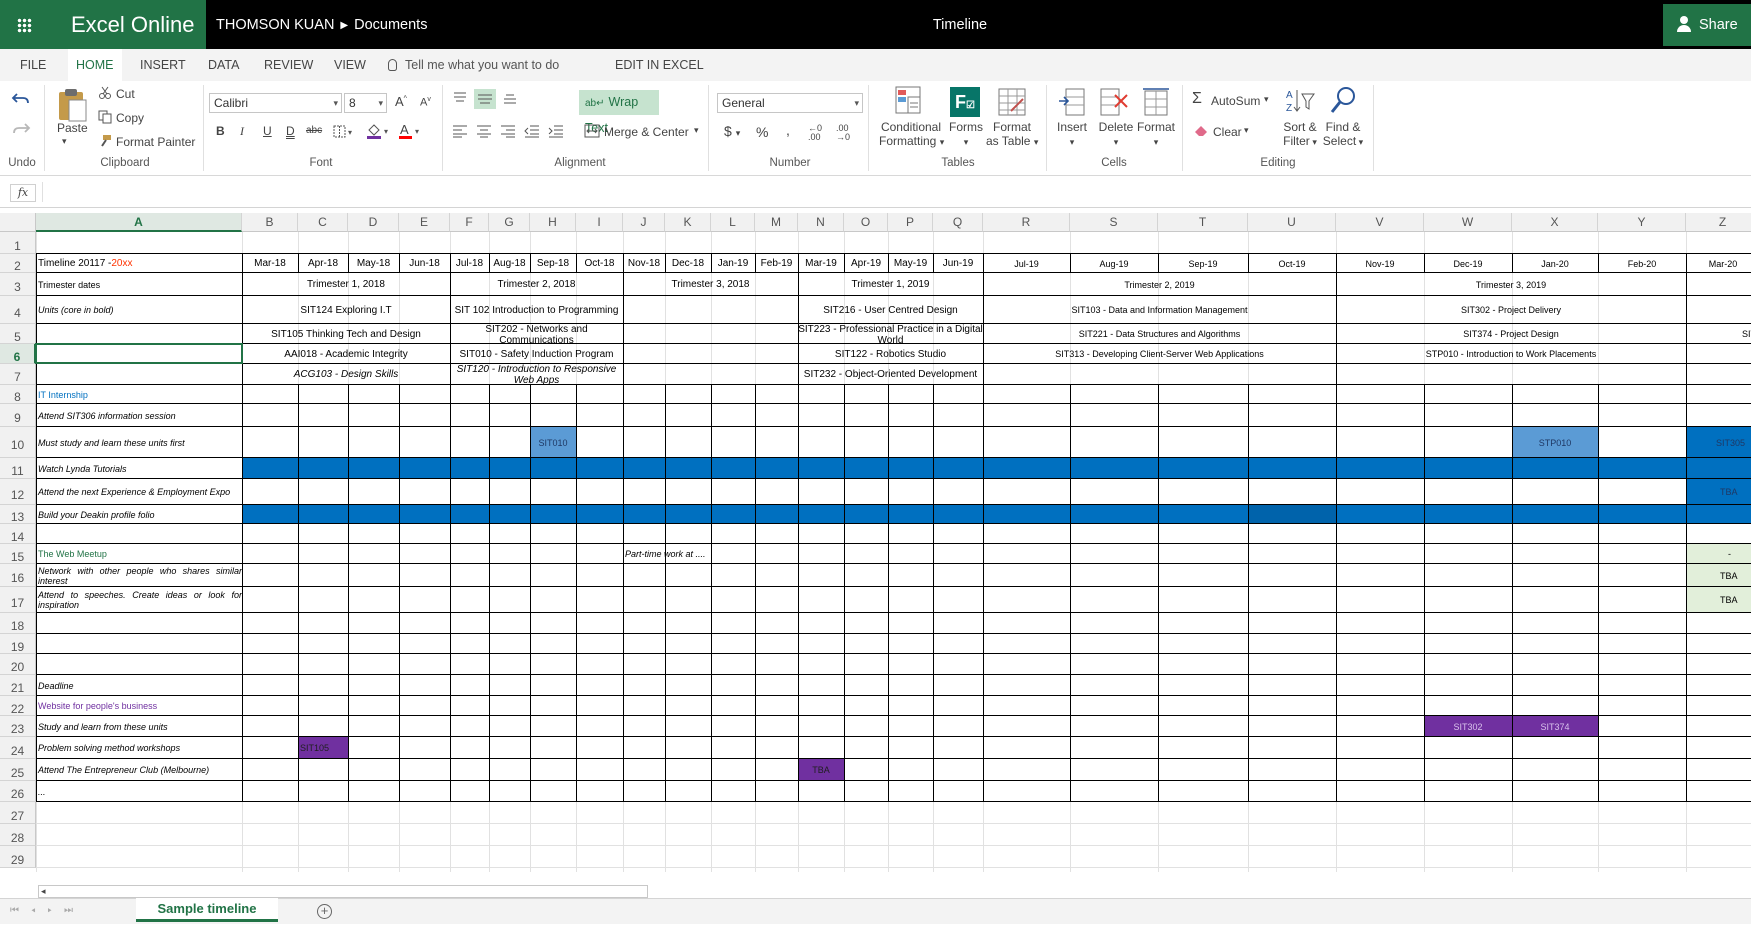 This screenshot has width=1751, height=949. Describe the element at coordinates (659, 65) in the screenshot. I see `edit-in-excel-button: EDIT IN EXCEL` at that location.